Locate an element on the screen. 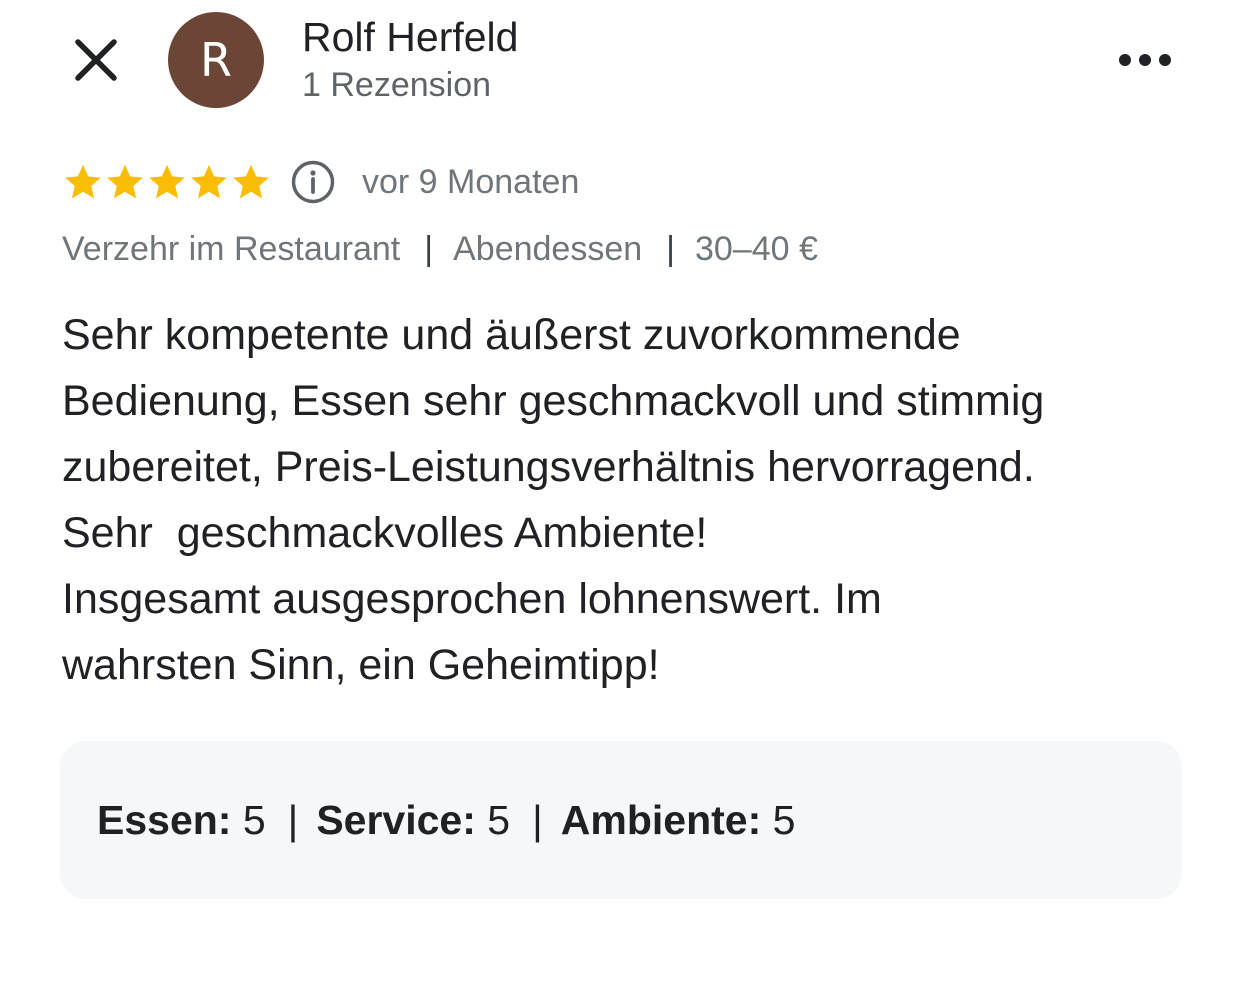  subratings-panel: Essen: 5 | Service: 5 | Ambiente: 5 is located at coordinates (621, 820).